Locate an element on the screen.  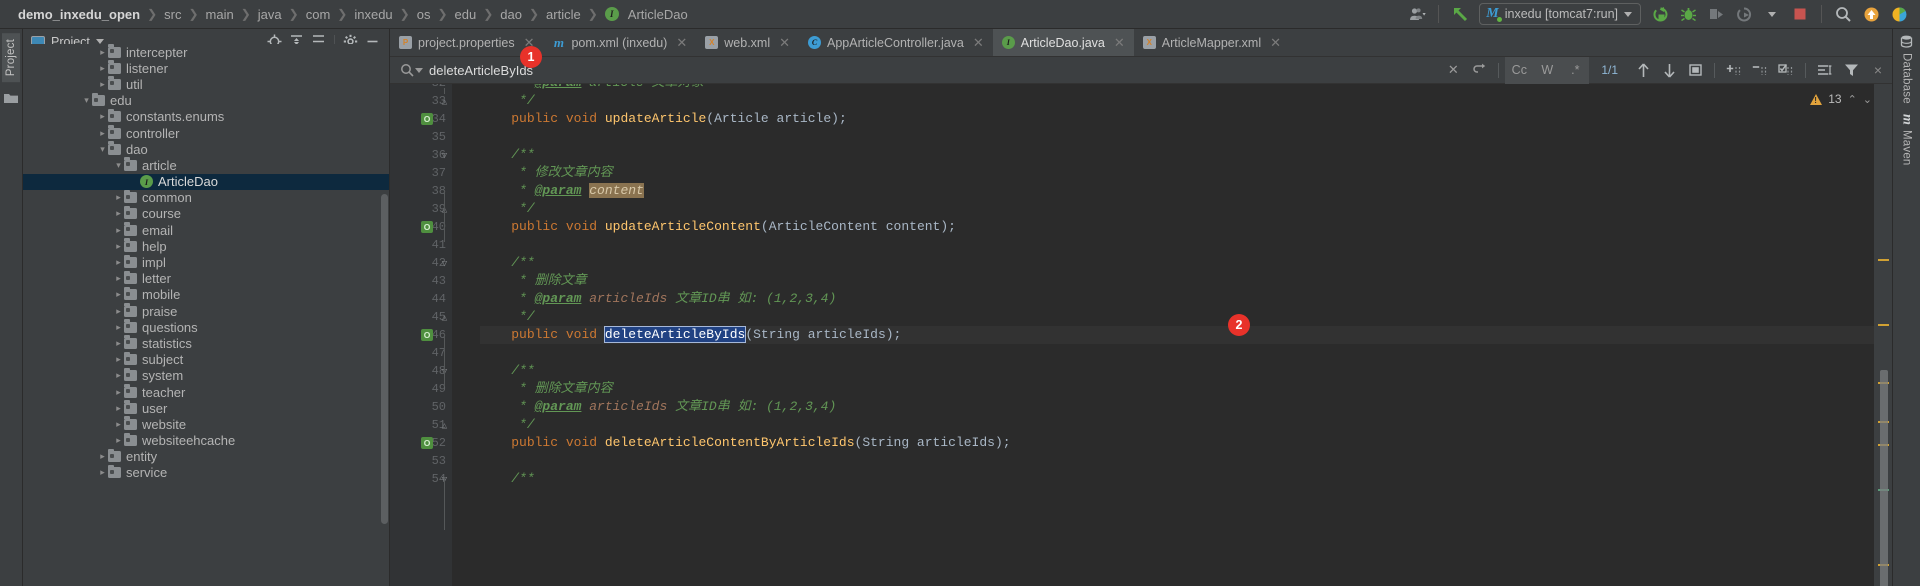
code-line: * @param articleIds 文章ID串 如: (1,2,3,4) is located at coordinates (1177, 407).